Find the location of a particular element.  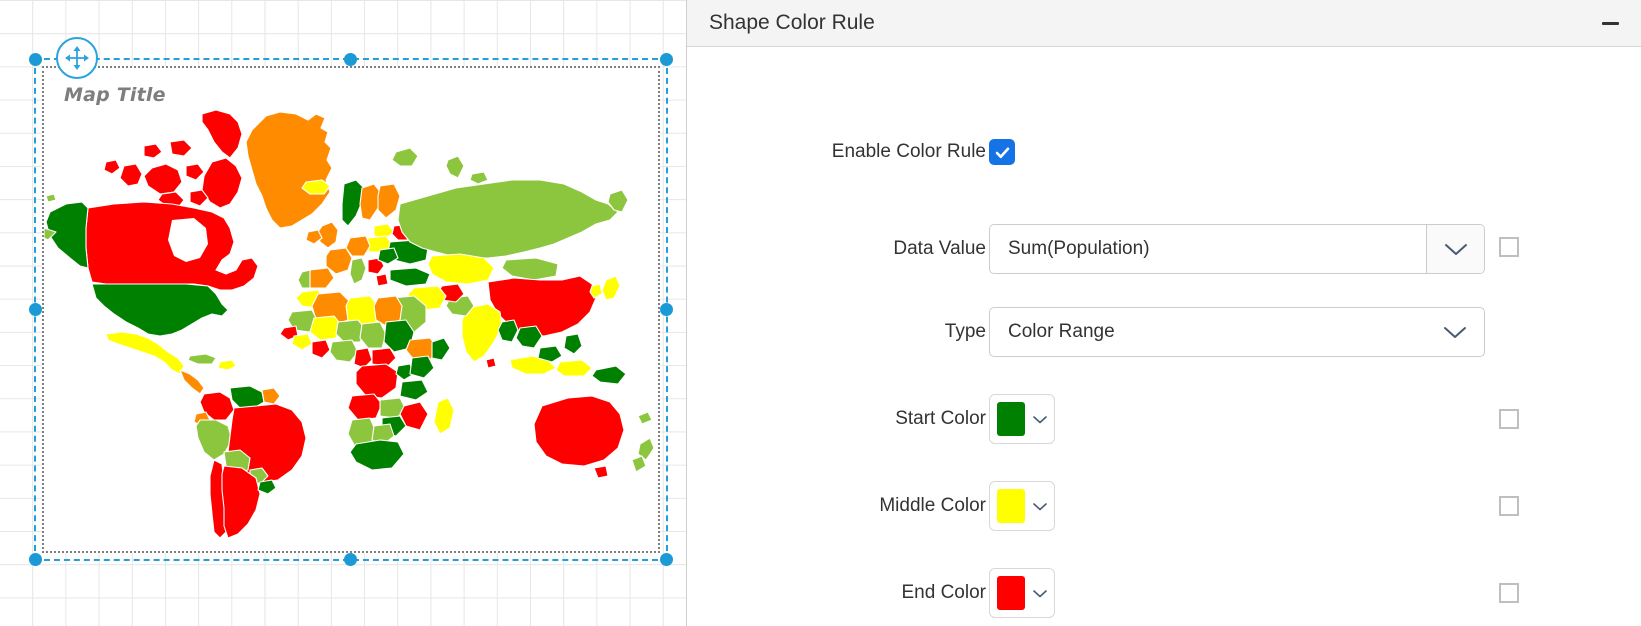

data-value-selected: Sum(Population) is located at coordinates (1079, 248).